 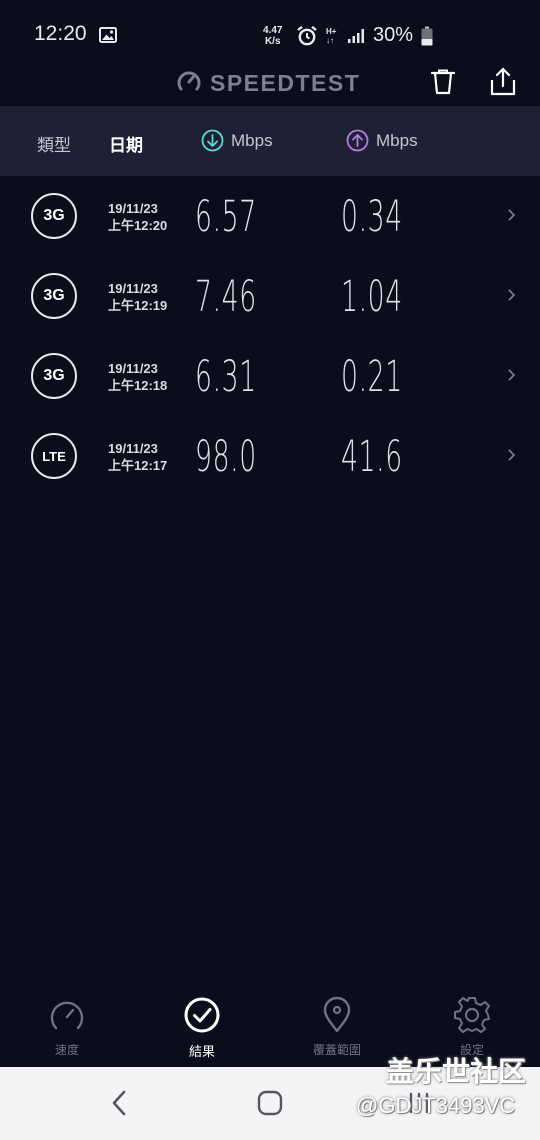 I want to click on gallery-notification-icon, so click(x=108, y=37).